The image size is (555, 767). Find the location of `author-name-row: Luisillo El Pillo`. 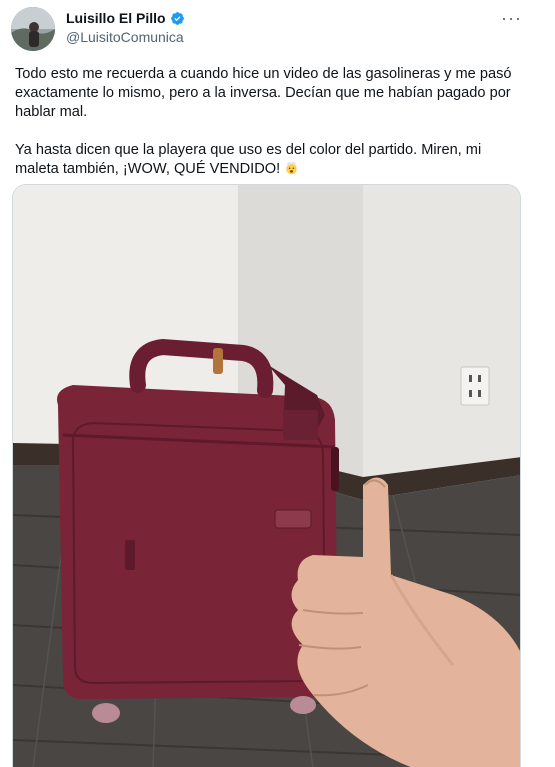

author-name-row: Luisillo El Pillo is located at coordinates (125, 18).